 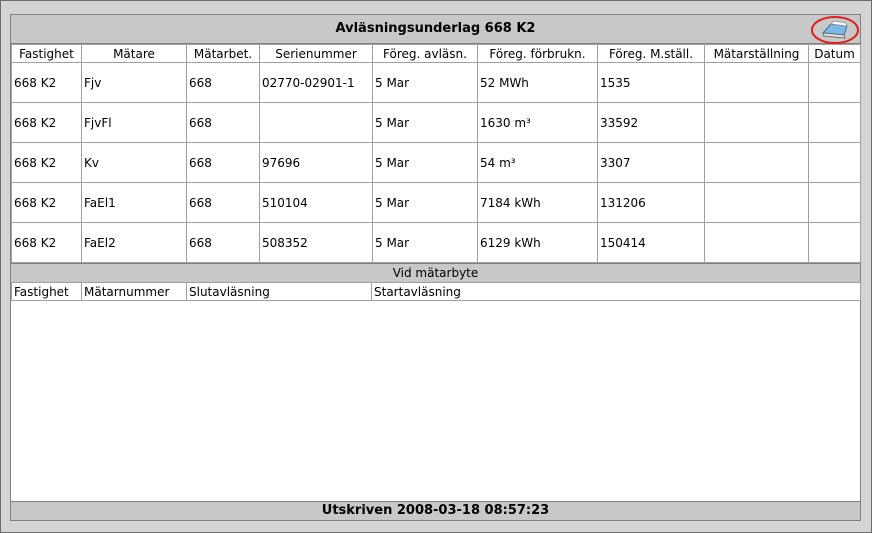 What do you see at coordinates (316, 82) in the screenshot?
I see `cell: 02770-02901-1` at bounding box center [316, 82].